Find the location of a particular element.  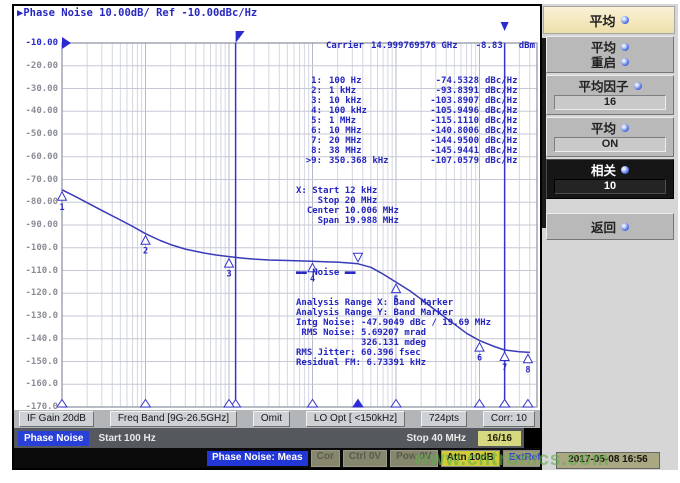

average-count-badge: 16/16 is located at coordinates (499, 438).